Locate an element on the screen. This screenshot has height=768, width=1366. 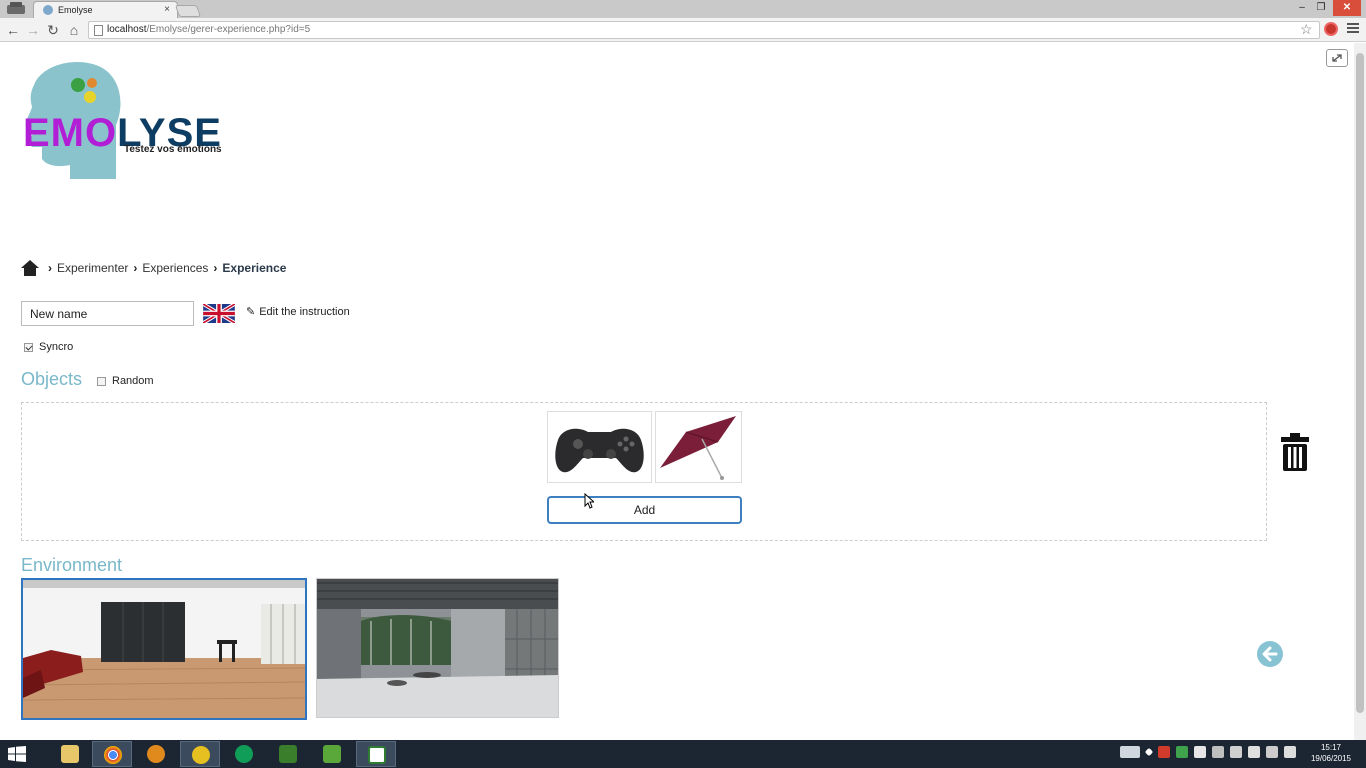
tray-expand-icon is located at coordinates (1149, 752).